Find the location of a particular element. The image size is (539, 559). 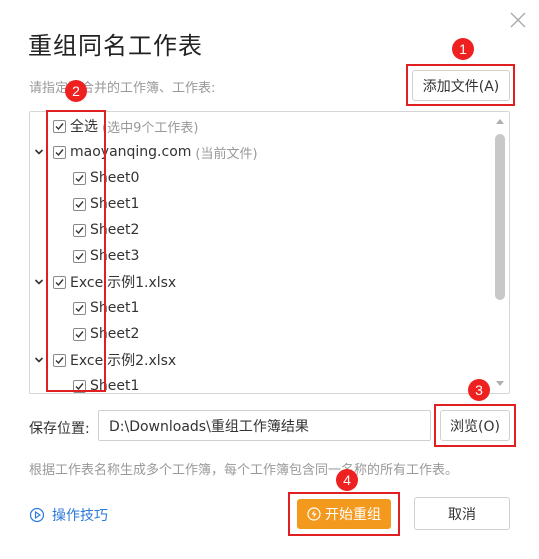

tips-link: 操作技巧 is located at coordinates (68, 515).